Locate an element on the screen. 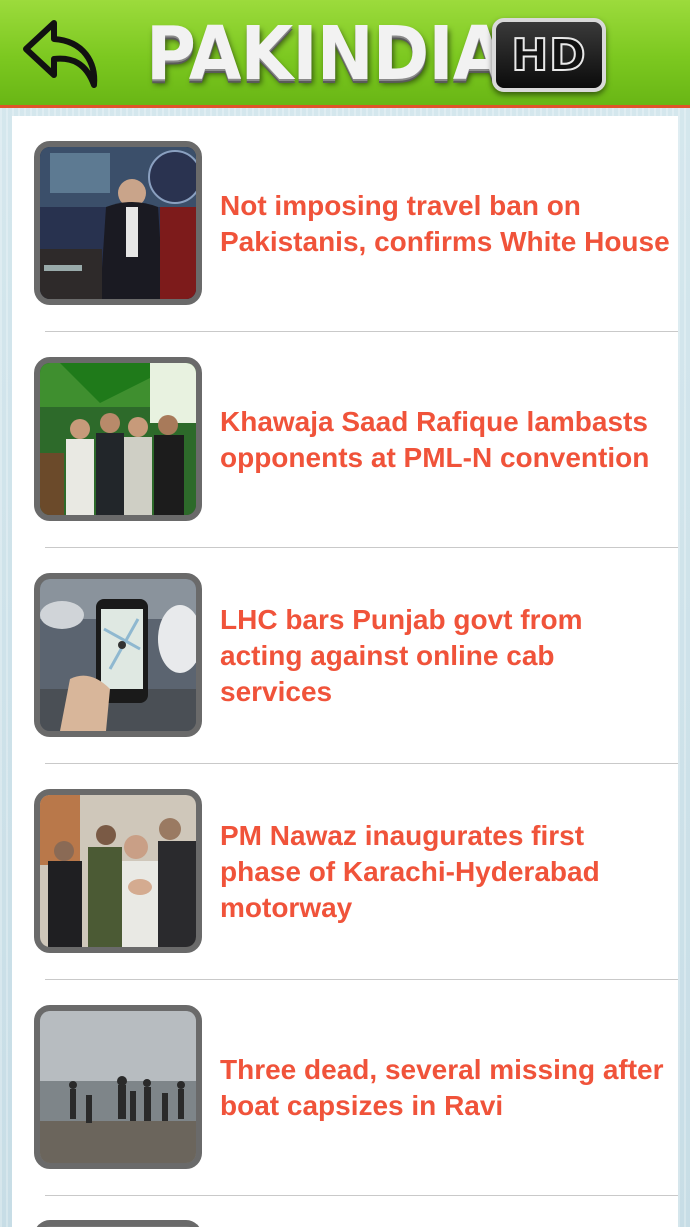  back-button is located at coordinates (62, 54).